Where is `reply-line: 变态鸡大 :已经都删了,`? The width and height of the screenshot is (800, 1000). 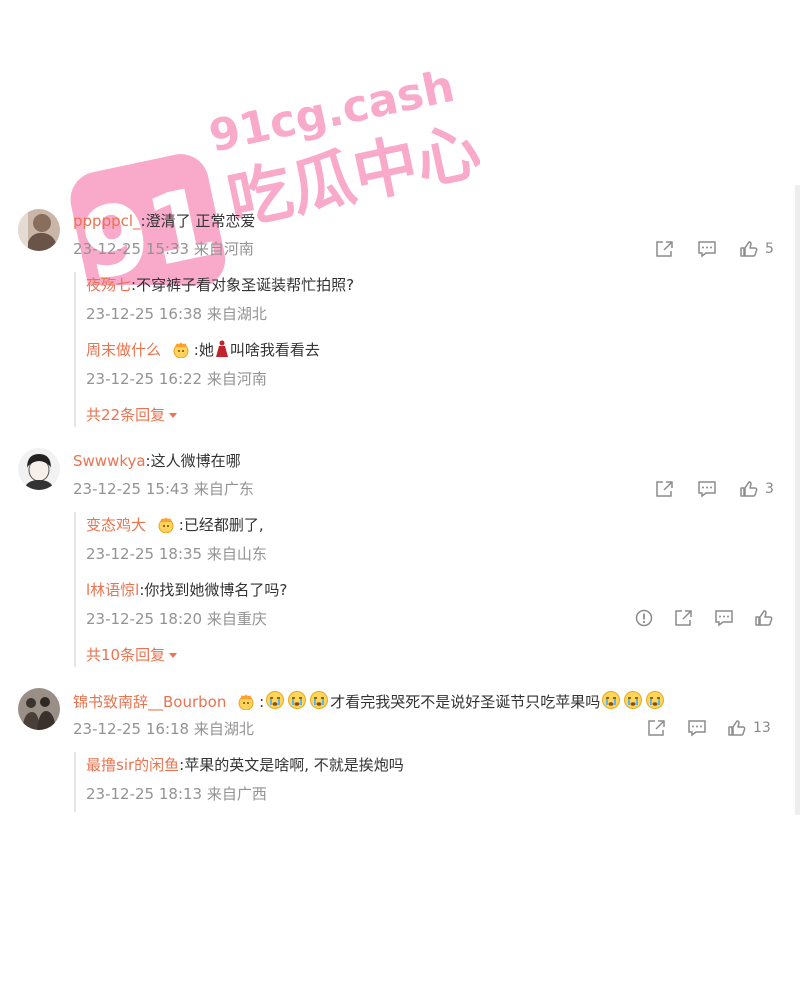
reply-line: 变态鸡大 :已经都删了, is located at coordinates (175, 525).